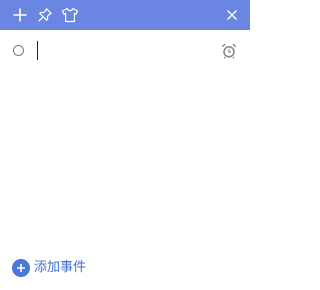  I want to click on add-event-button: 添加事件, so click(49, 268).